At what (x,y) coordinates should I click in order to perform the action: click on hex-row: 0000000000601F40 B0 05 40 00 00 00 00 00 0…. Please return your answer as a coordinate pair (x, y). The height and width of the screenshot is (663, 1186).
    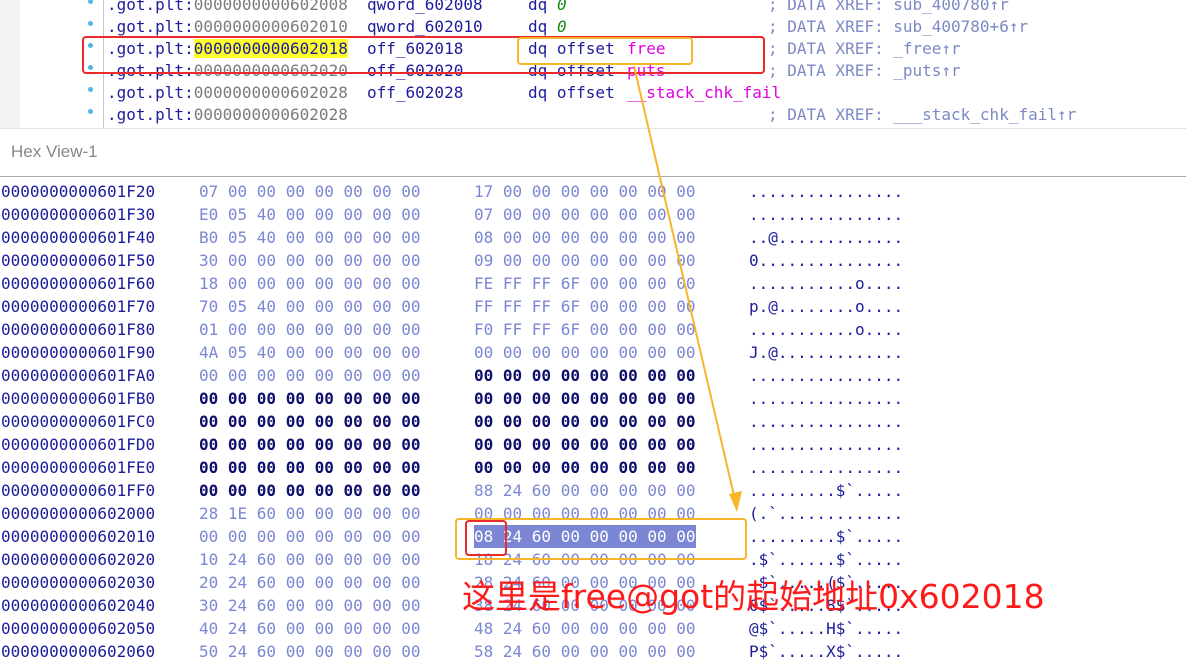
    Looking at the image, I should click on (593, 237).